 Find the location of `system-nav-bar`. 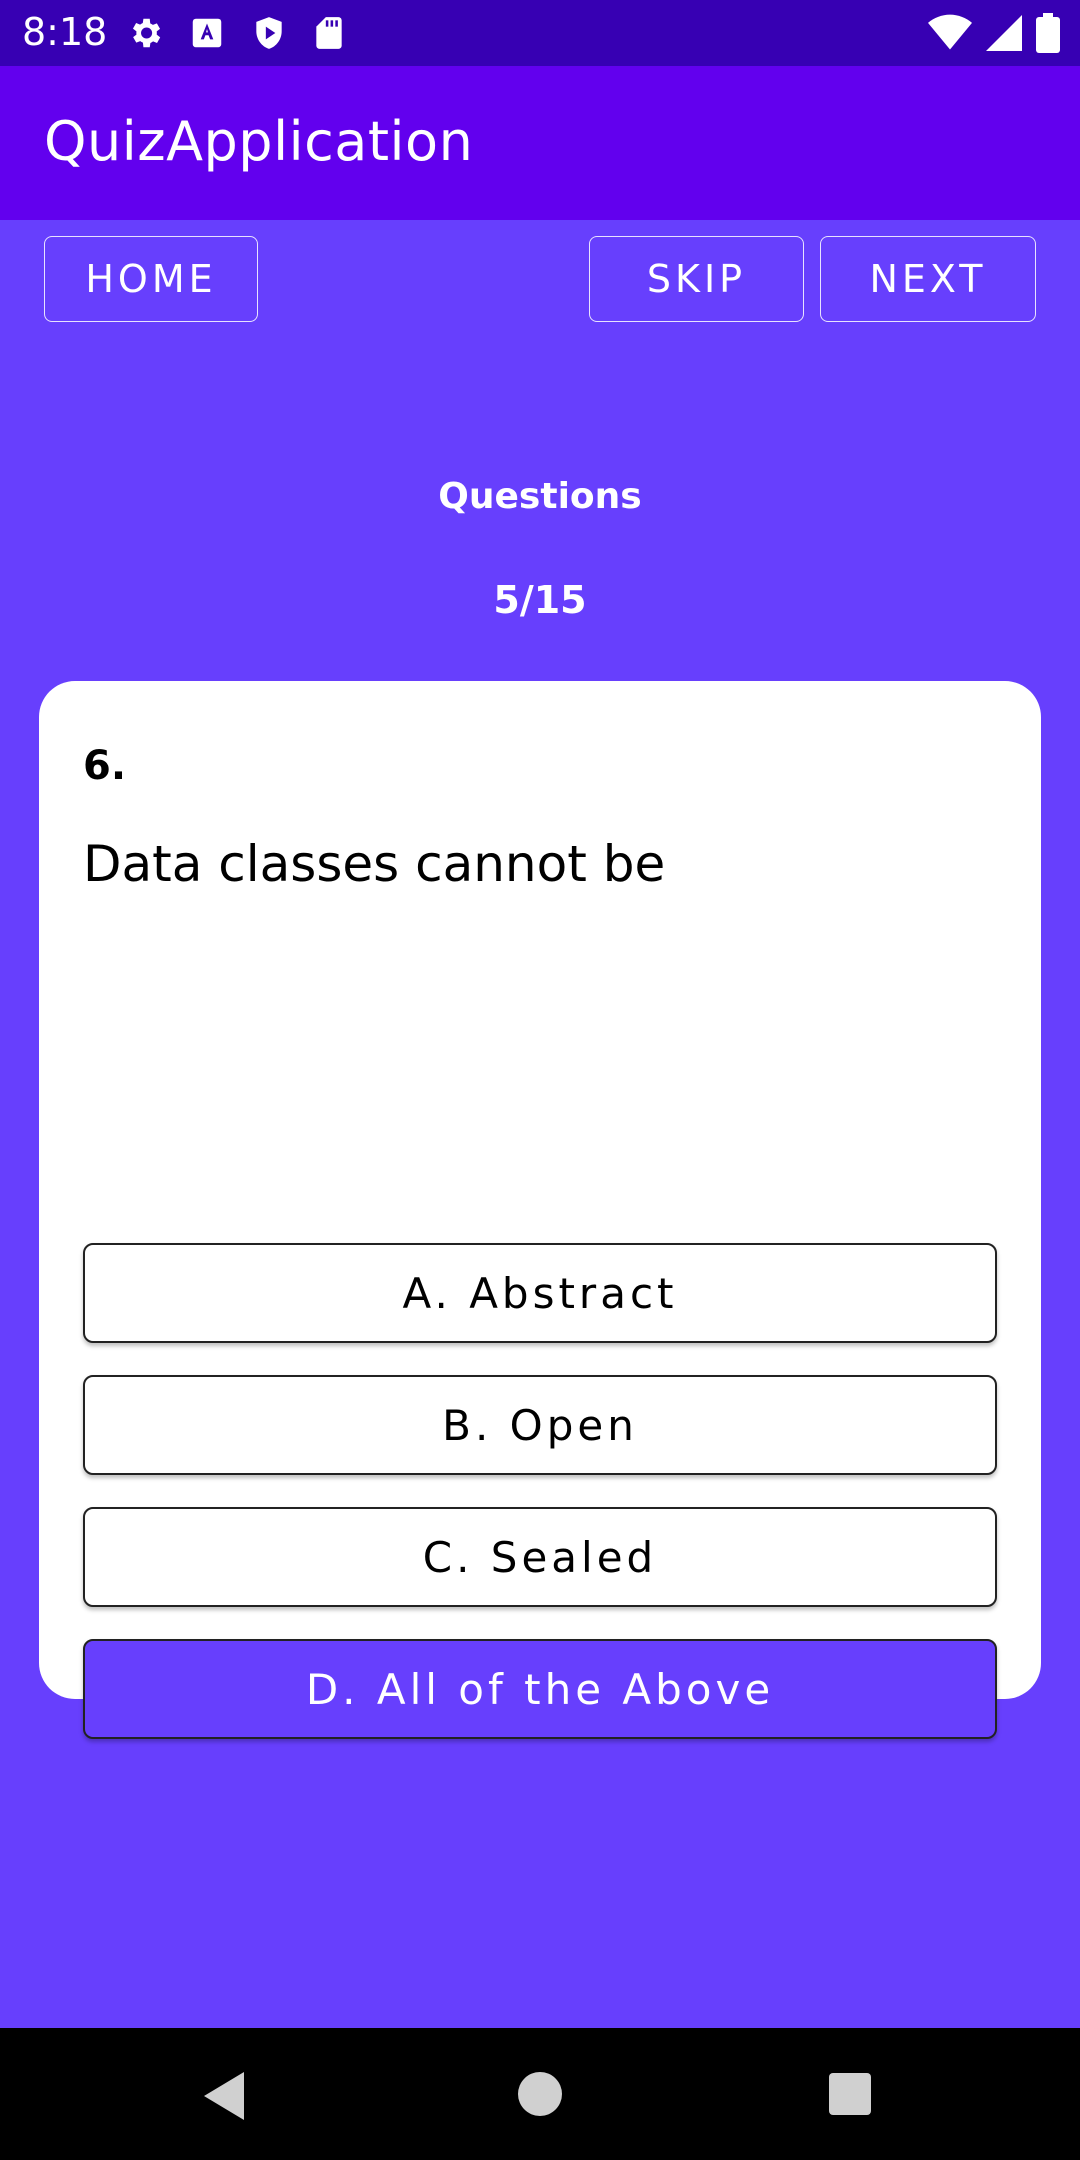

system-nav-bar is located at coordinates (540, 2094).